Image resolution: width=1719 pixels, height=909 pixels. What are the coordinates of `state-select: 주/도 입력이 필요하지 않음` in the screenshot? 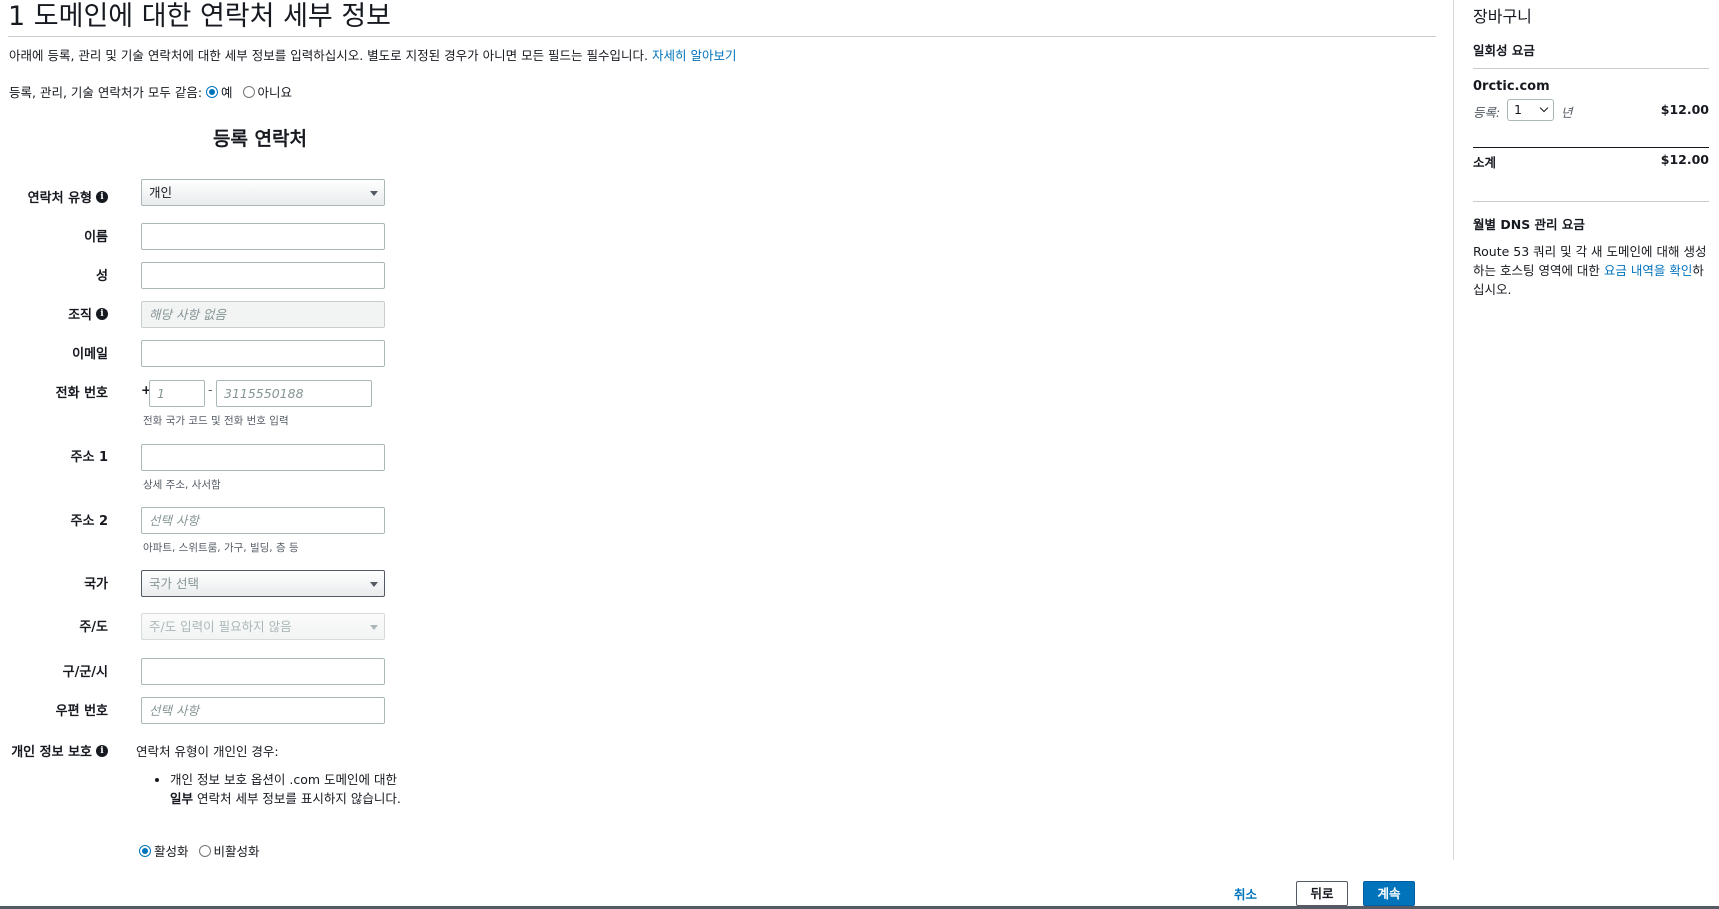 It's located at (263, 626).